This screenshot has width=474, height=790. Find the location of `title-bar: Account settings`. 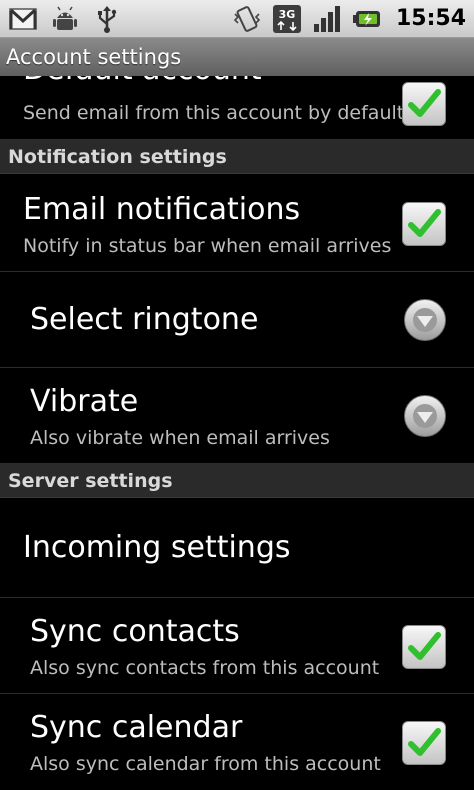

title-bar: Account settings is located at coordinates (237, 57).